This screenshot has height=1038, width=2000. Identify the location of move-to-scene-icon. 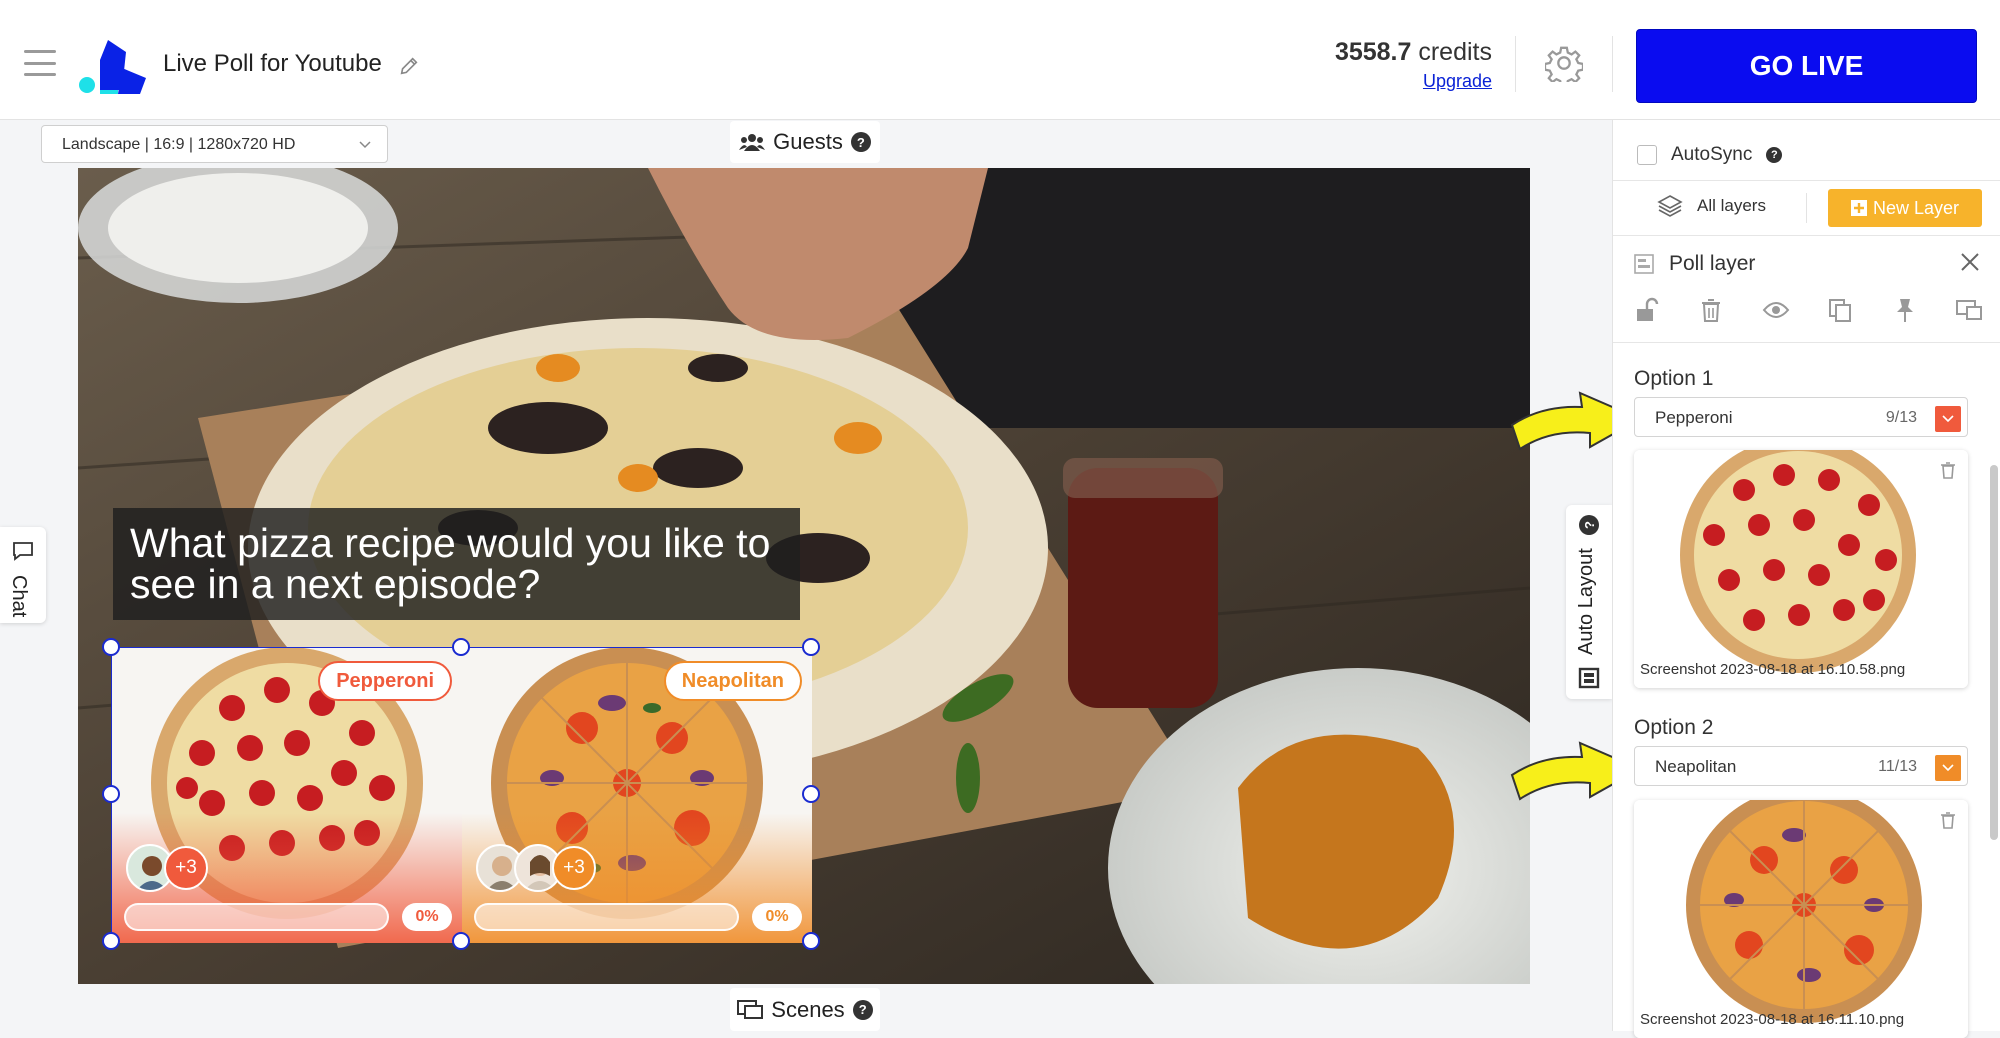
(1969, 310).